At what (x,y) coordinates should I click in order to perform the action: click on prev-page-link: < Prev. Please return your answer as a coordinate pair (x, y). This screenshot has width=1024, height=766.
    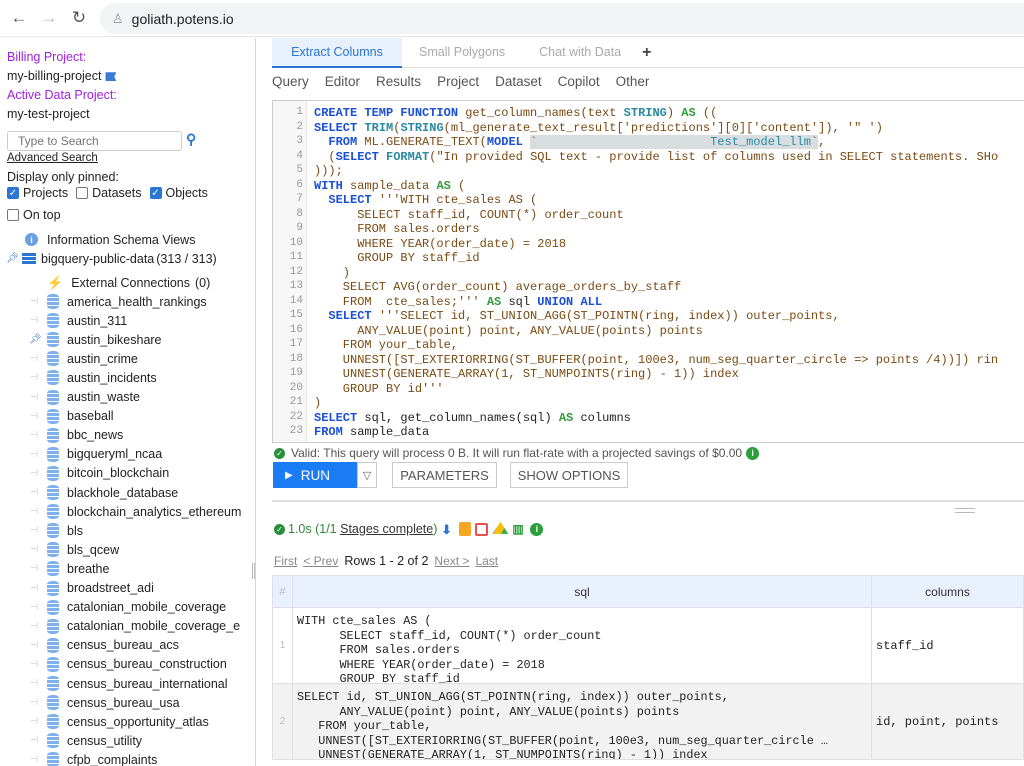
    Looking at the image, I should click on (320, 561).